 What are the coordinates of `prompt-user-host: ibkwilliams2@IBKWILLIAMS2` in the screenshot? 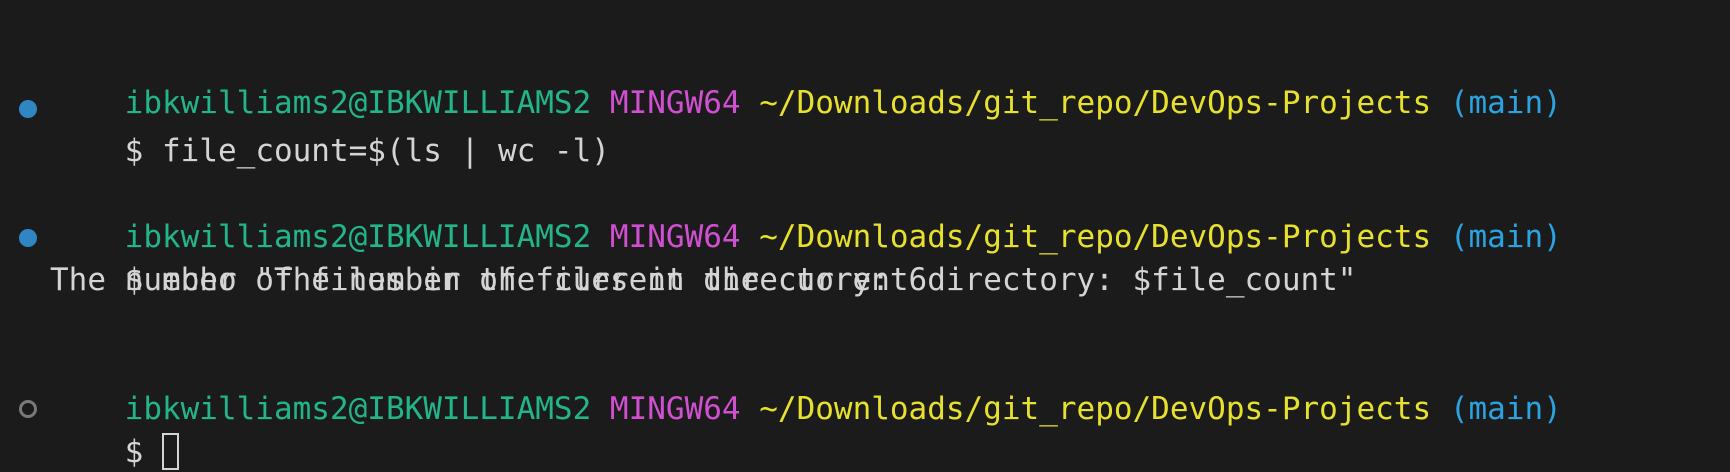 It's located at (358, 409).